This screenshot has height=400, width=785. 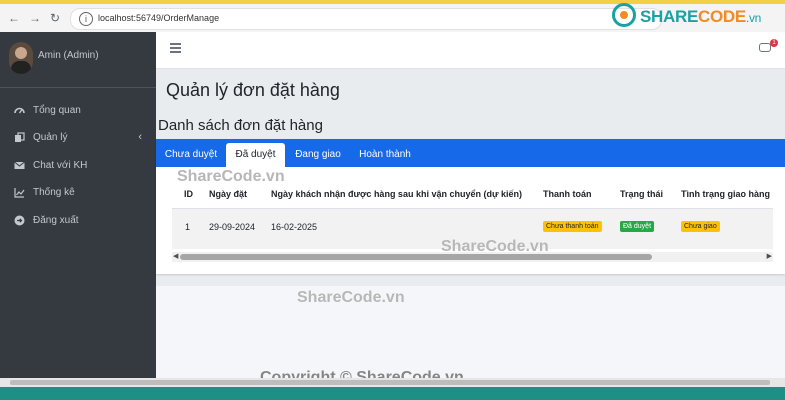 What do you see at coordinates (159, 18) in the screenshot?
I see `url-text: localhost:56749/OrderManage` at bounding box center [159, 18].